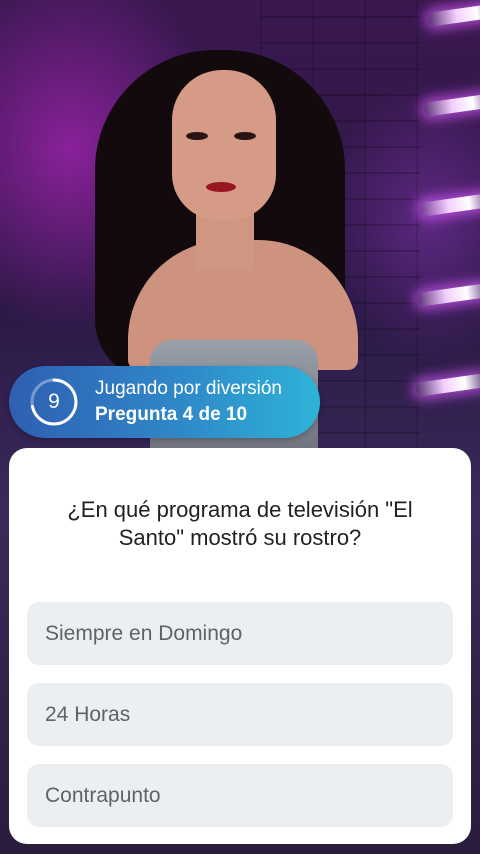 This screenshot has width=480, height=854. I want to click on answer-option-2: 24 Horas, so click(240, 714).